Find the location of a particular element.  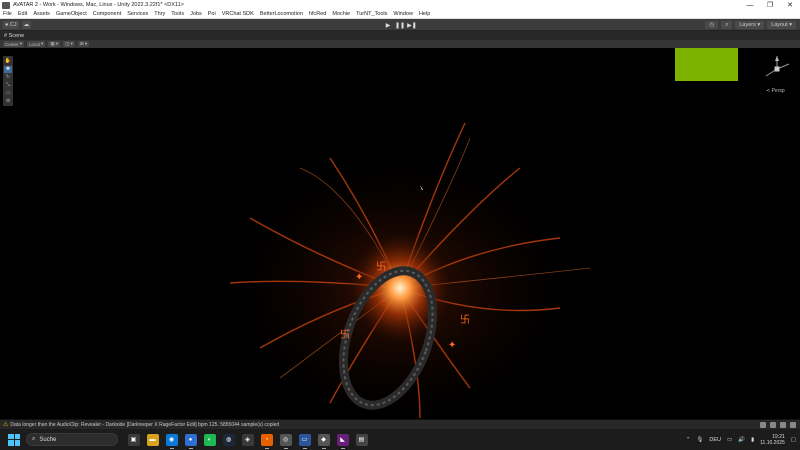

orientation-gizmo-icon is located at coordinates (777, 69).